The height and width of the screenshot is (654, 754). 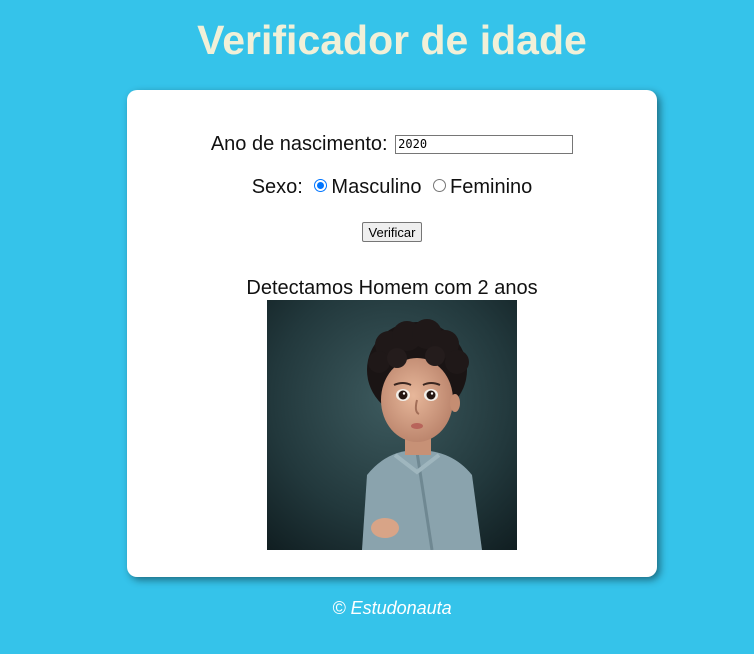 I want to click on birth-year-input, so click(x=484, y=144).